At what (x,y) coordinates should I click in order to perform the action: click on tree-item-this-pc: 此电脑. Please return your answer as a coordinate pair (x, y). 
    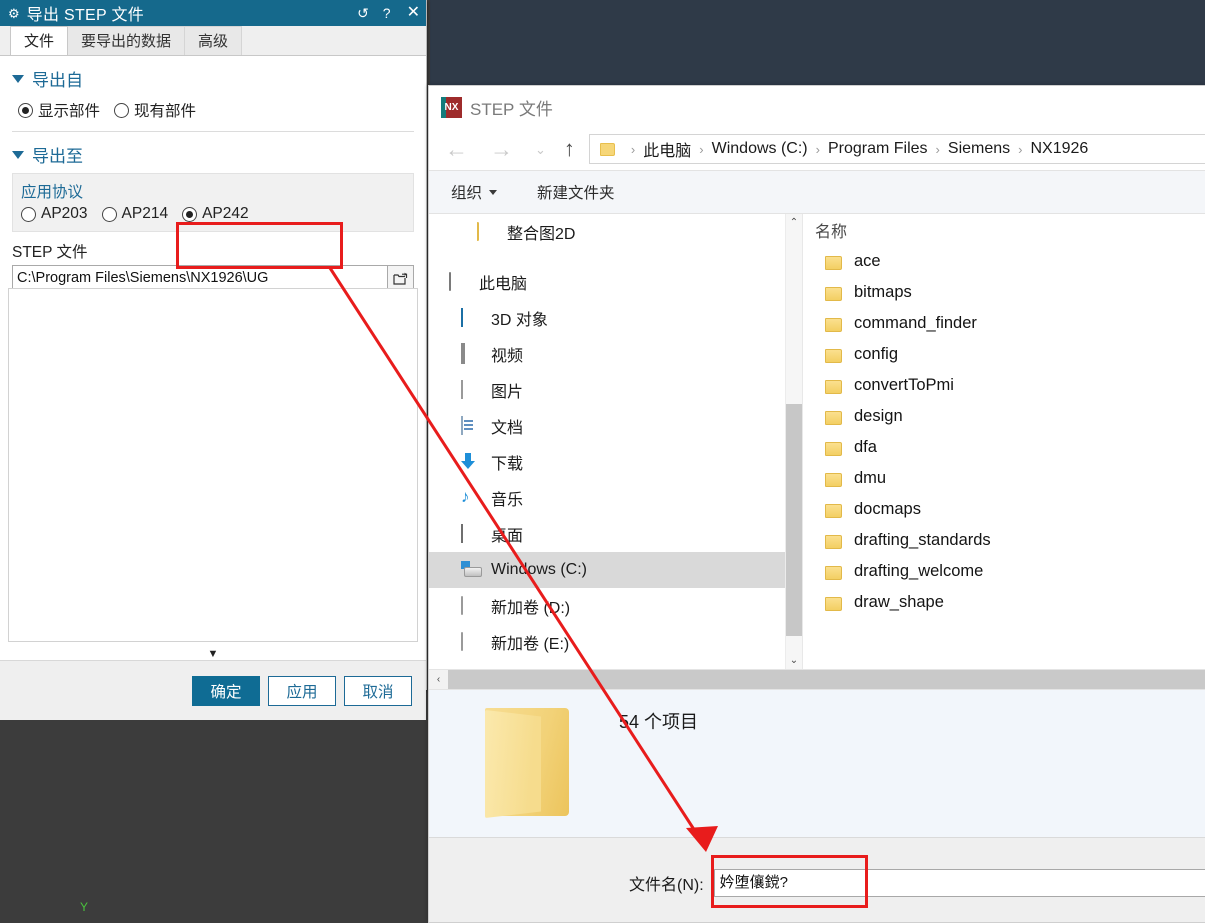
    Looking at the image, I should click on (607, 282).